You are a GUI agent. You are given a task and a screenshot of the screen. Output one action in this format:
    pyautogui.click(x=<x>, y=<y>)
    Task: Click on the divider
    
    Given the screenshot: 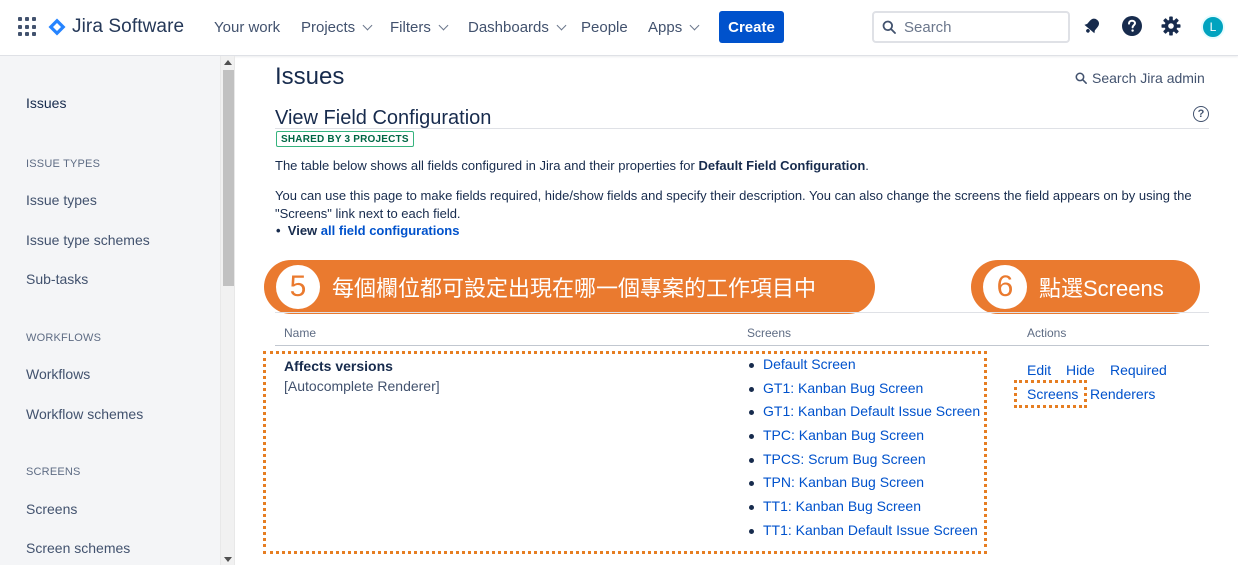 What is the action you would take?
    pyautogui.click(x=742, y=128)
    